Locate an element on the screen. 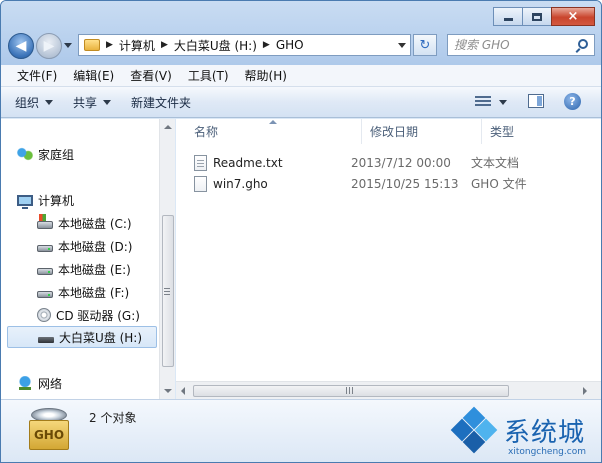  scroll-up-icon is located at coordinates (168, 127).